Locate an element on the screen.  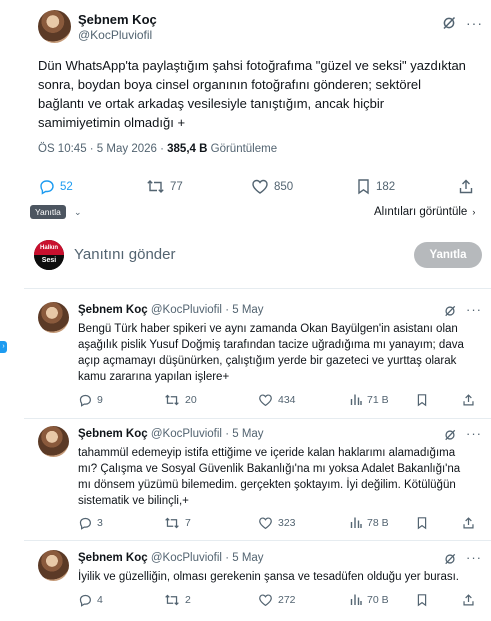
like-button: 323 is located at coordinates (277, 523).